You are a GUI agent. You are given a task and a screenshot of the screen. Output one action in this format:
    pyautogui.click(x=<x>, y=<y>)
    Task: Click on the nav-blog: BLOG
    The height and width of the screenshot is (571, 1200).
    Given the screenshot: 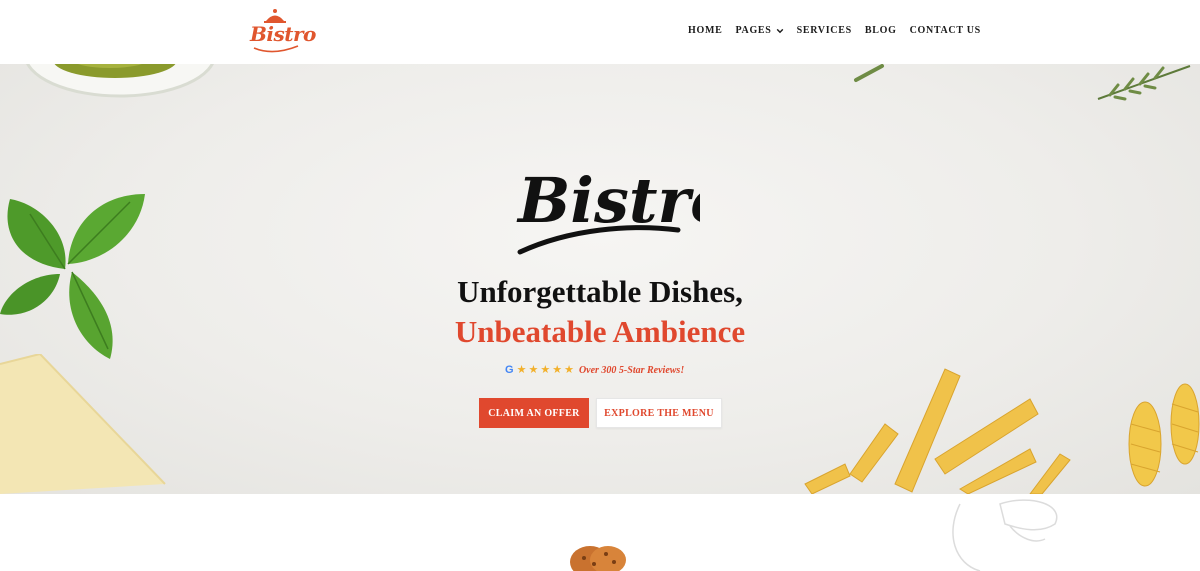 What is the action you would take?
    pyautogui.click(x=881, y=30)
    